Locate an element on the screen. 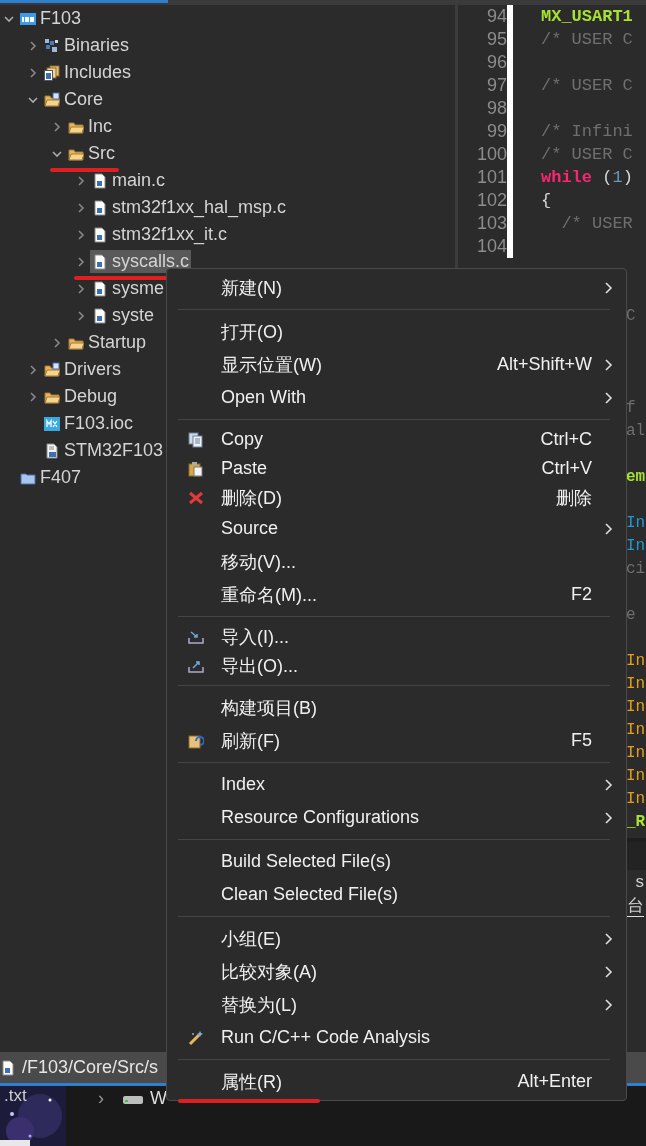 The image size is (646, 1146). panel-tab: s is located at coordinates (639, 882).